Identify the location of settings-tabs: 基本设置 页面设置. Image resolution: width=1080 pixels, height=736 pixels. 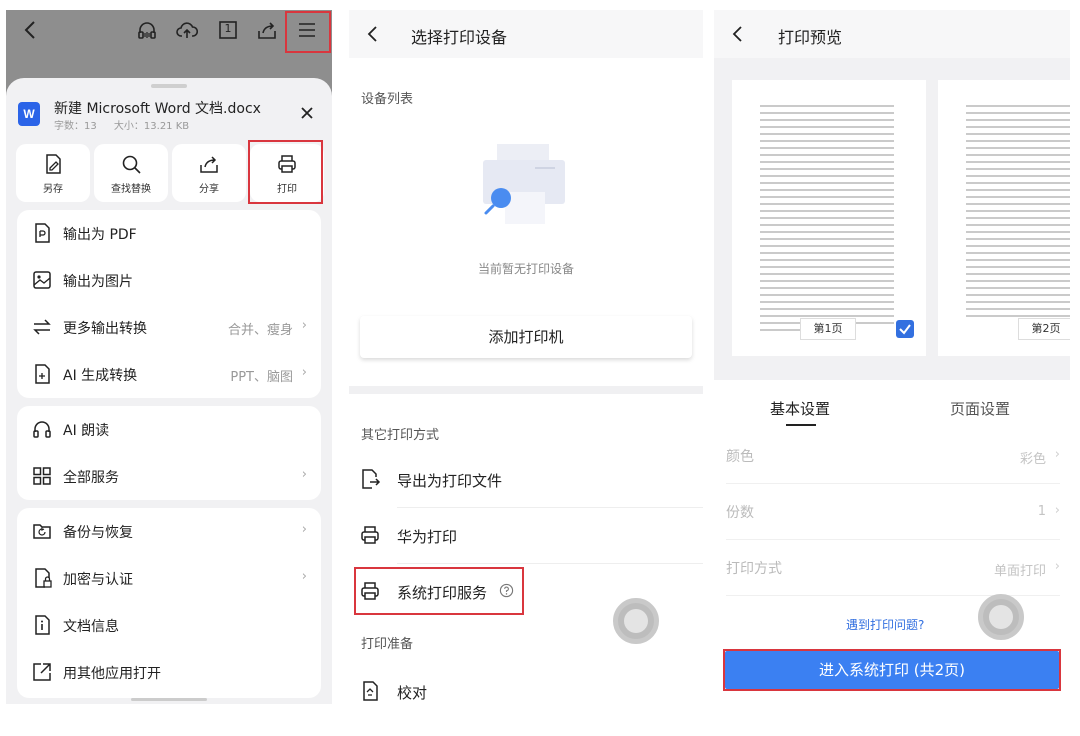
(892, 405).